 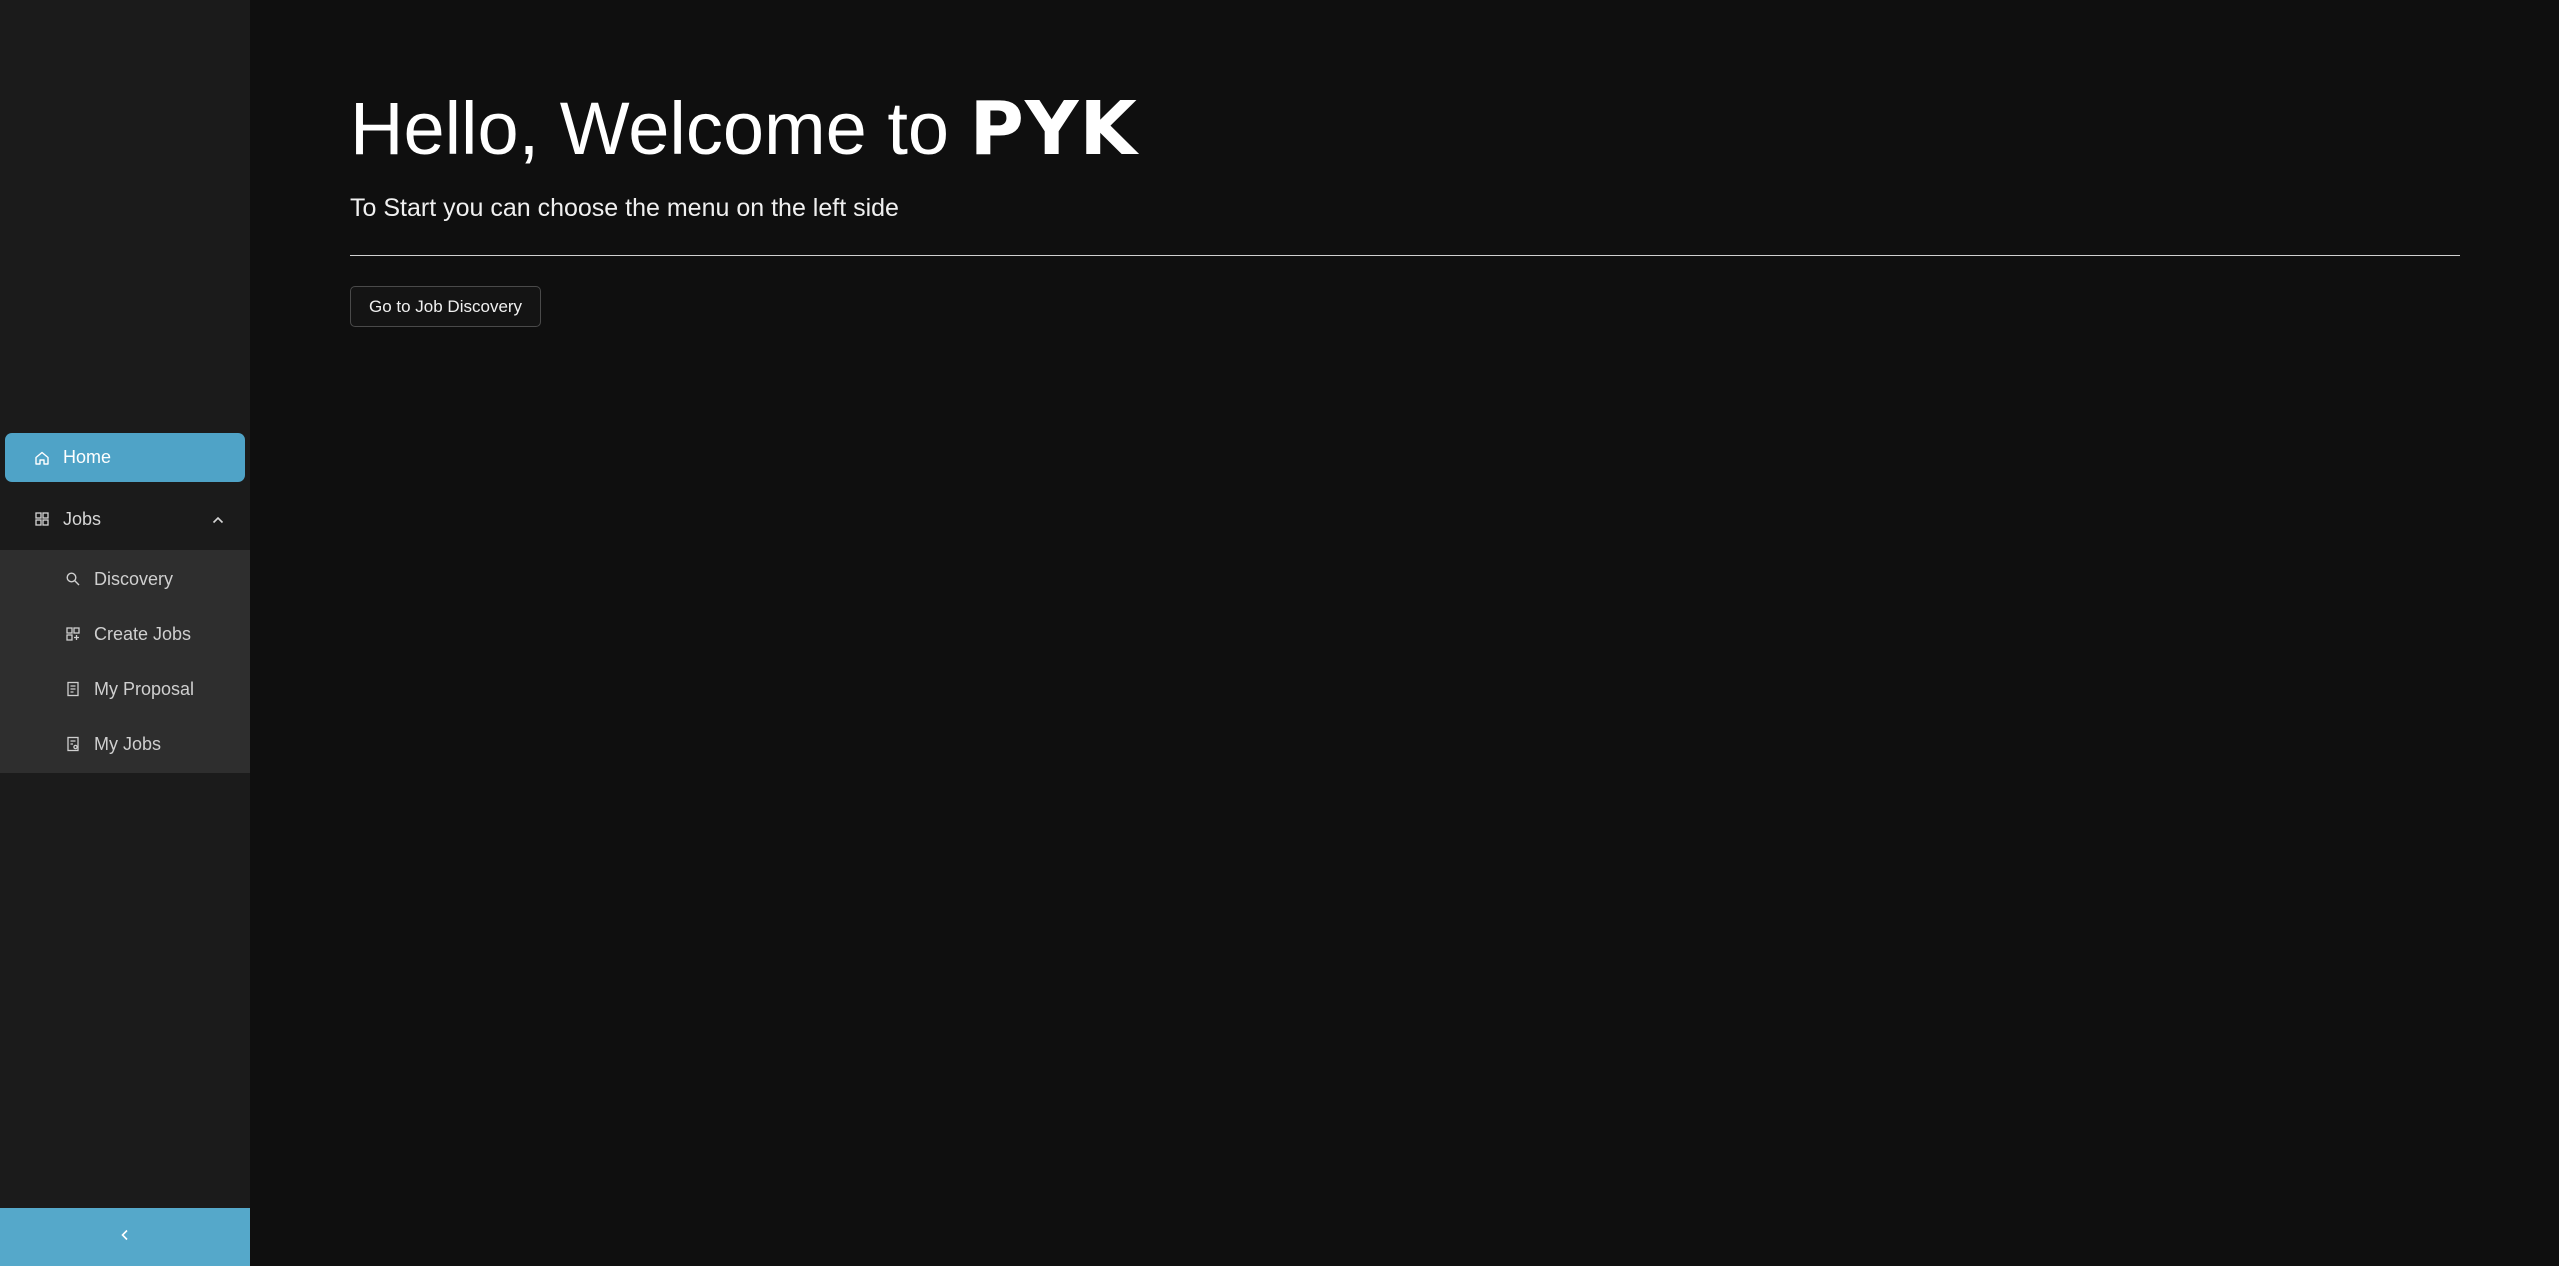 I want to click on divider, so click(x=1405, y=255).